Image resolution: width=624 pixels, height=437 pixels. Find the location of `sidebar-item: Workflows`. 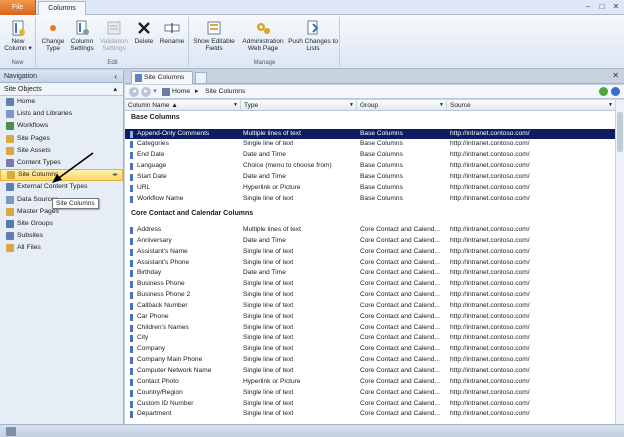

sidebar-item: Workflows is located at coordinates (61, 126).